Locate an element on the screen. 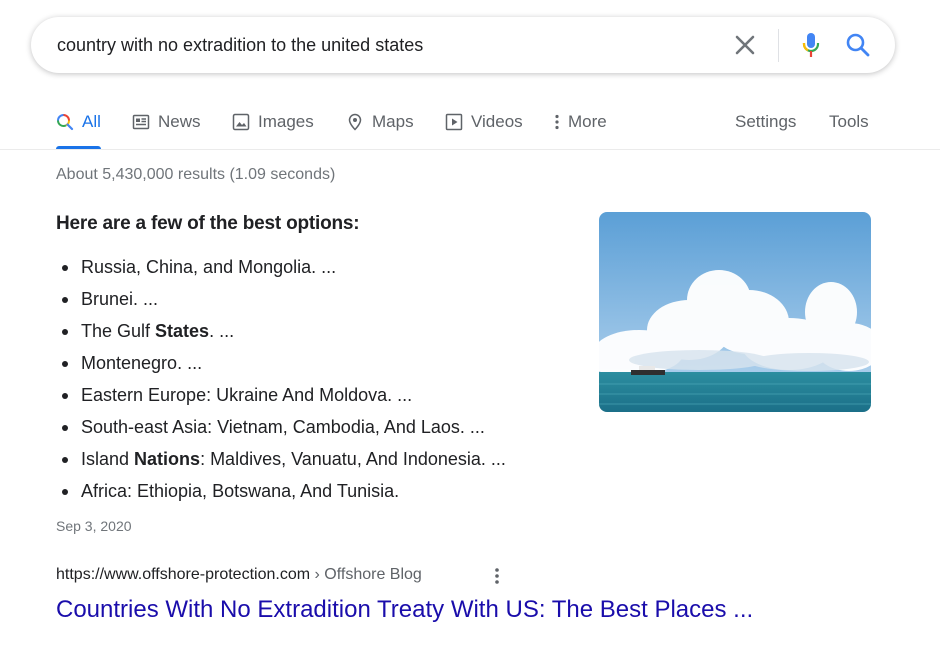 Image resolution: width=940 pixels, height=649 pixels. result-stats: About 5,430,000 results (1.09 seconds) is located at coordinates (196, 174).